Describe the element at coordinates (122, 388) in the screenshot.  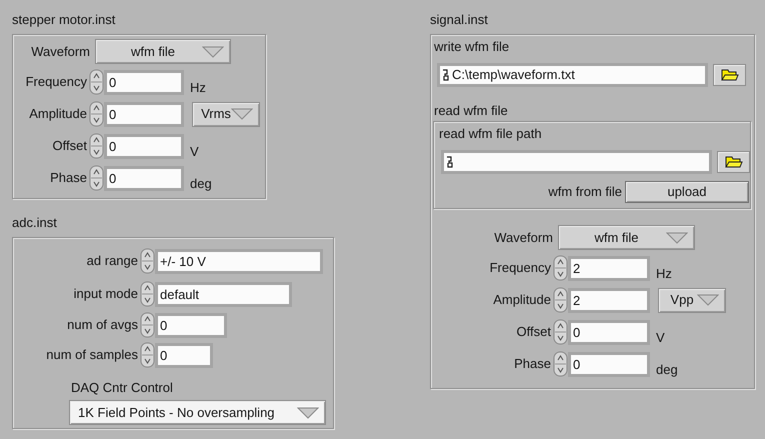
I see `control-label: DAQ Cntr Control` at that location.